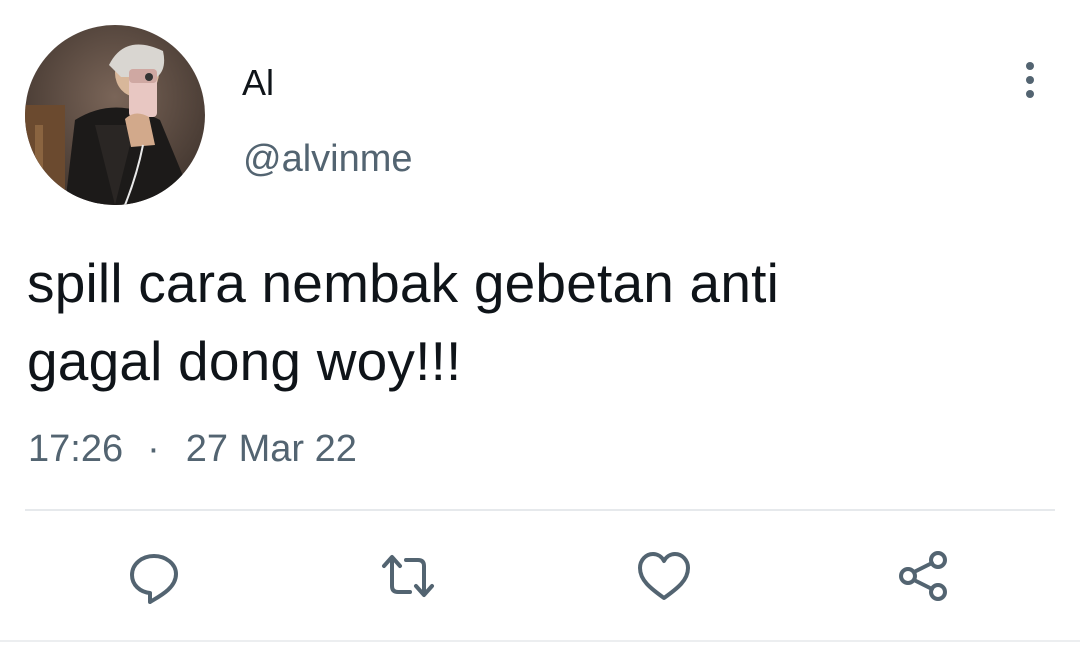 The width and height of the screenshot is (1080, 657). What do you see at coordinates (271, 449) in the screenshot?
I see `tweet-date: 27 Mar 22` at bounding box center [271, 449].